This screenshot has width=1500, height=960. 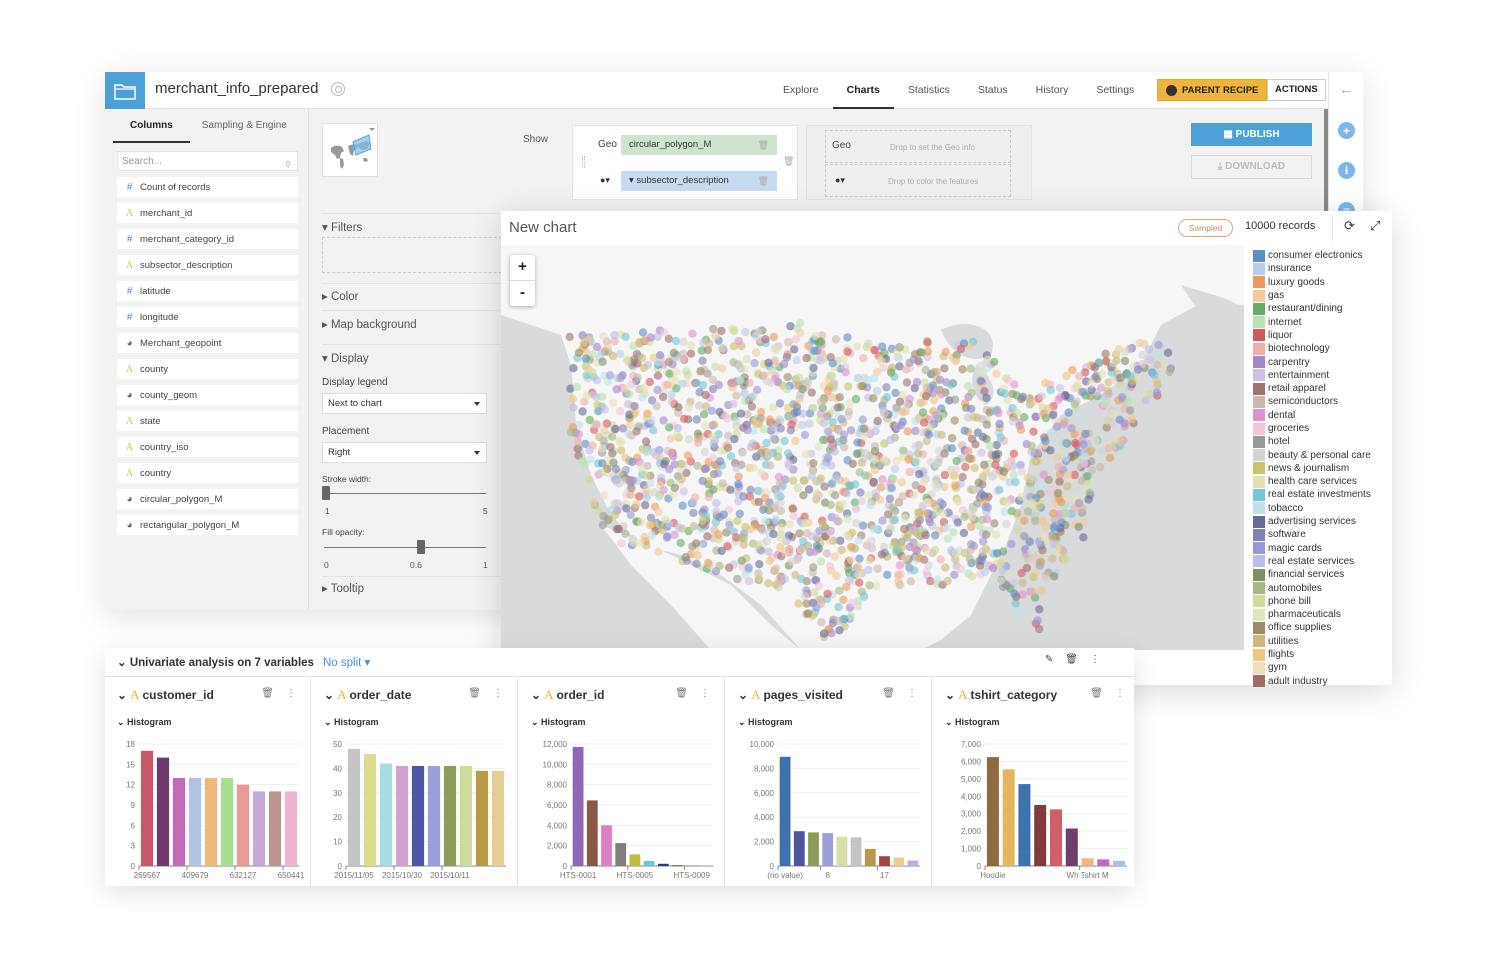 I want to click on color-column-pill: ▾ subsector_description 🗑, so click(x=699, y=181).